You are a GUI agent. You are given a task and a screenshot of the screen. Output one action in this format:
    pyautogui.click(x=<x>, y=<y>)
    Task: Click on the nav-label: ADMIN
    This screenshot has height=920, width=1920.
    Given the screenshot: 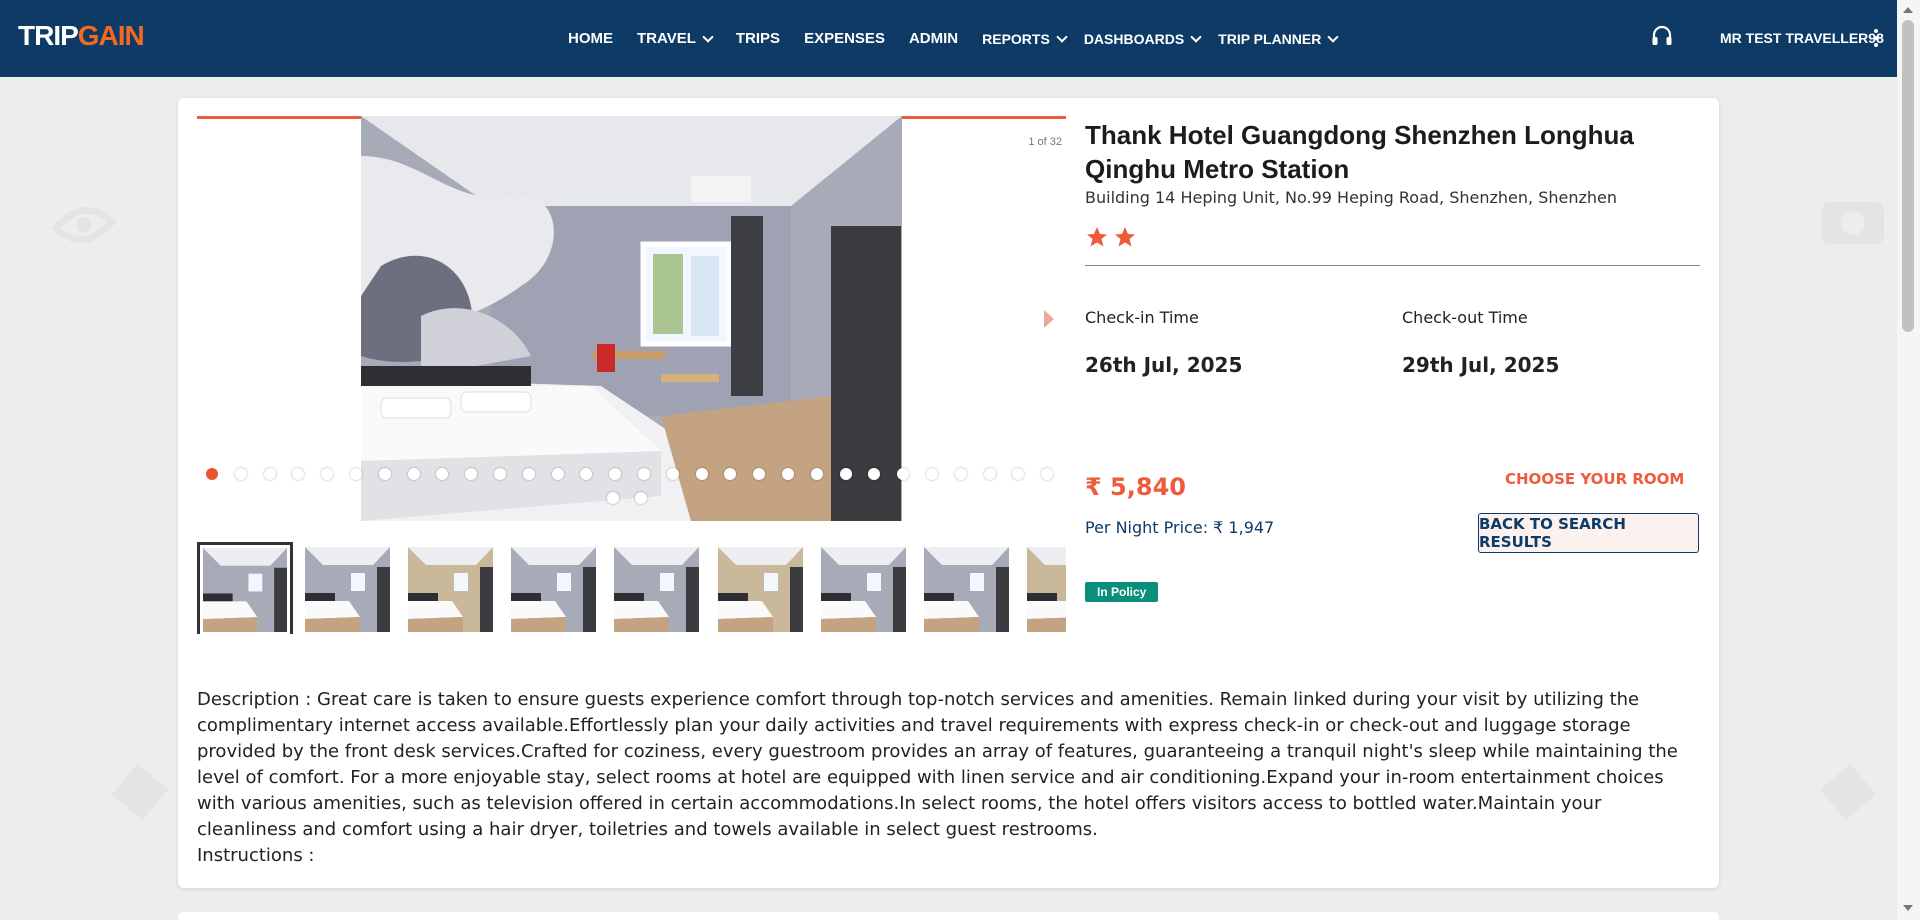 What is the action you would take?
    pyautogui.click(x=933, y=38)
    